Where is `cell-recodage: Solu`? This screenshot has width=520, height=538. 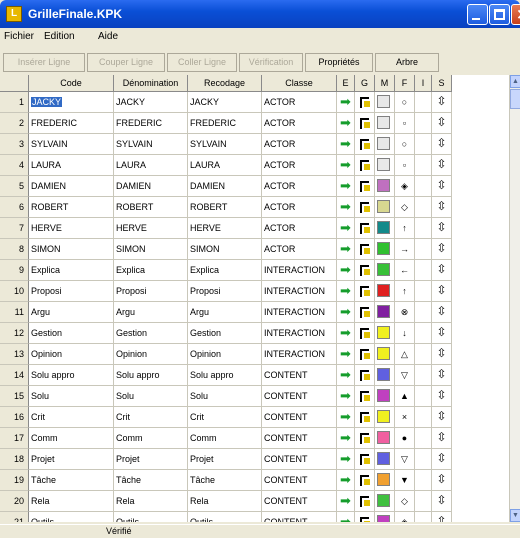
cell-recodage: Solu is located at coordinates (225, 396).